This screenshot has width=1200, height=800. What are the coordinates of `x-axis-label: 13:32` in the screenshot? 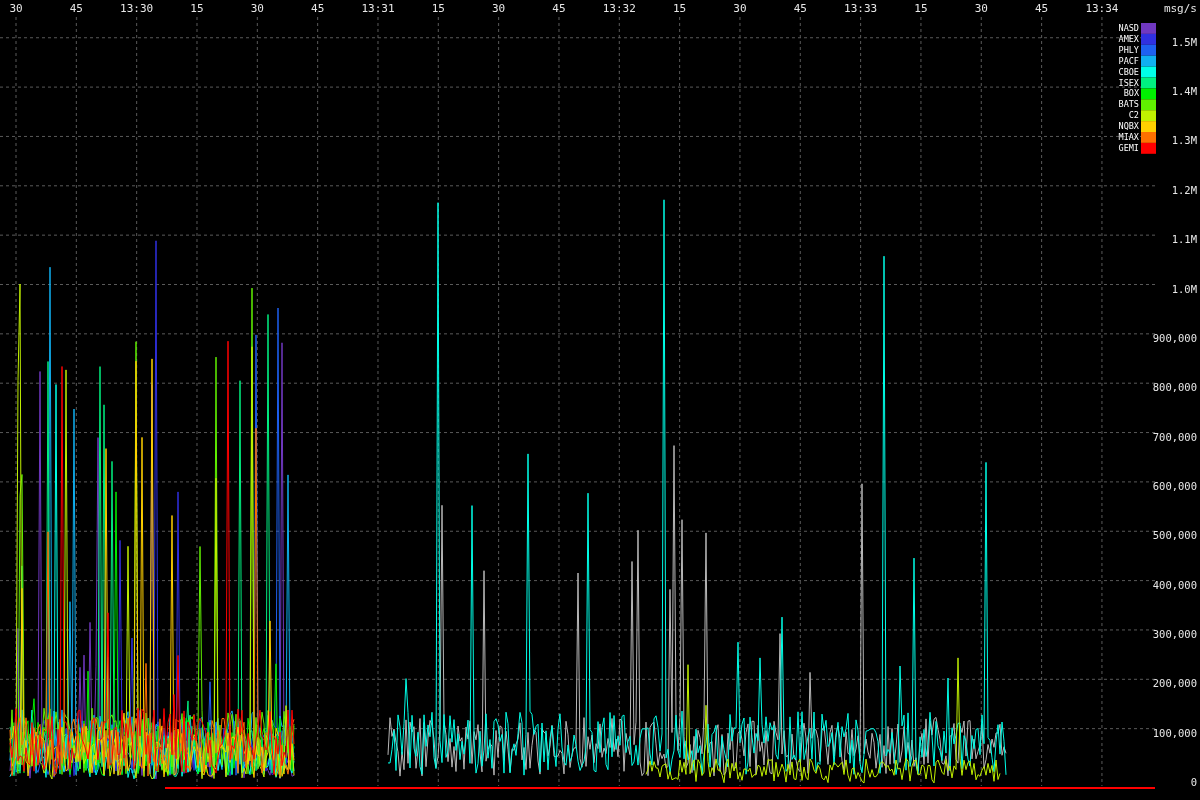 It's located at (619, 8).